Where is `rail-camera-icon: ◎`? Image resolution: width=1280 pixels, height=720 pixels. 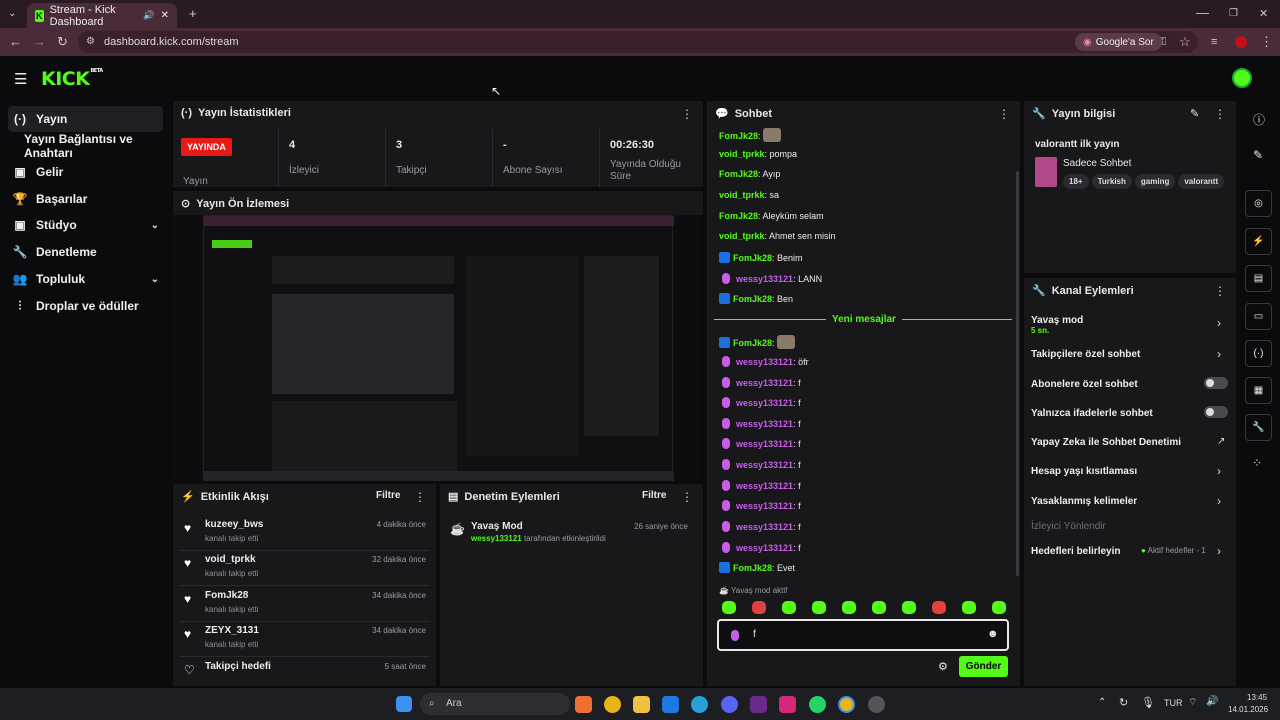 rail-camera-icon: ◎ is located at coordinates (1258, 203).